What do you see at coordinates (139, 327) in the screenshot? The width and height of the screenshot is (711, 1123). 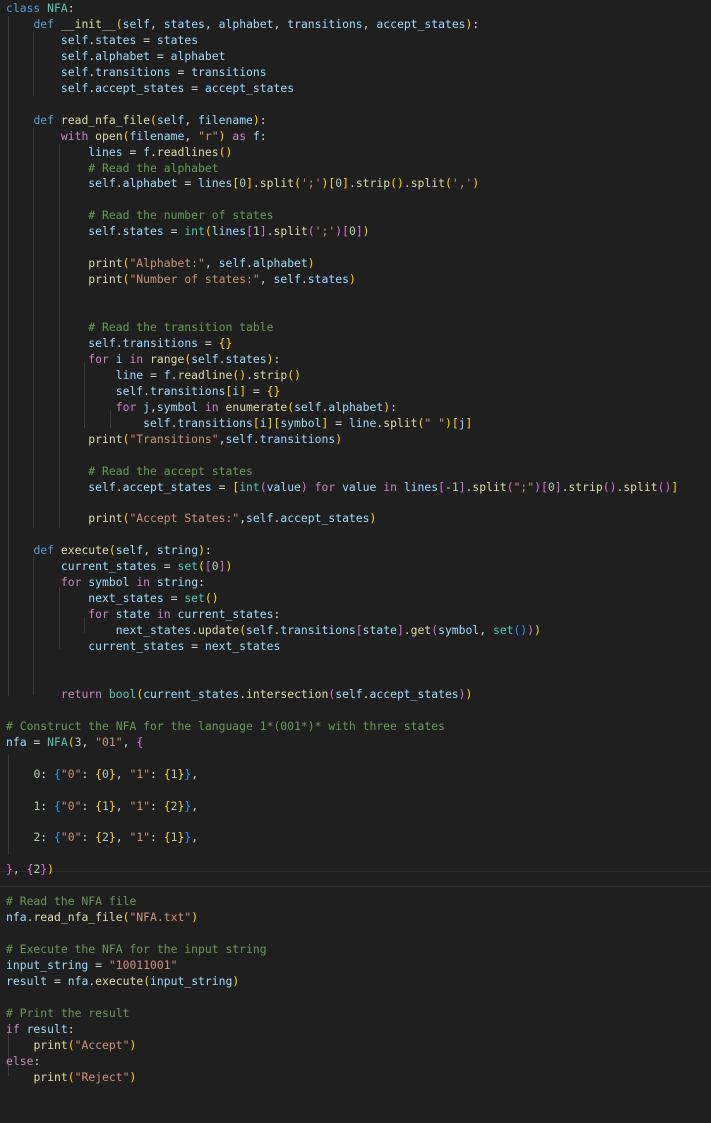 I see `code-line: # Read the transition table` at bounding box center [139, 327].